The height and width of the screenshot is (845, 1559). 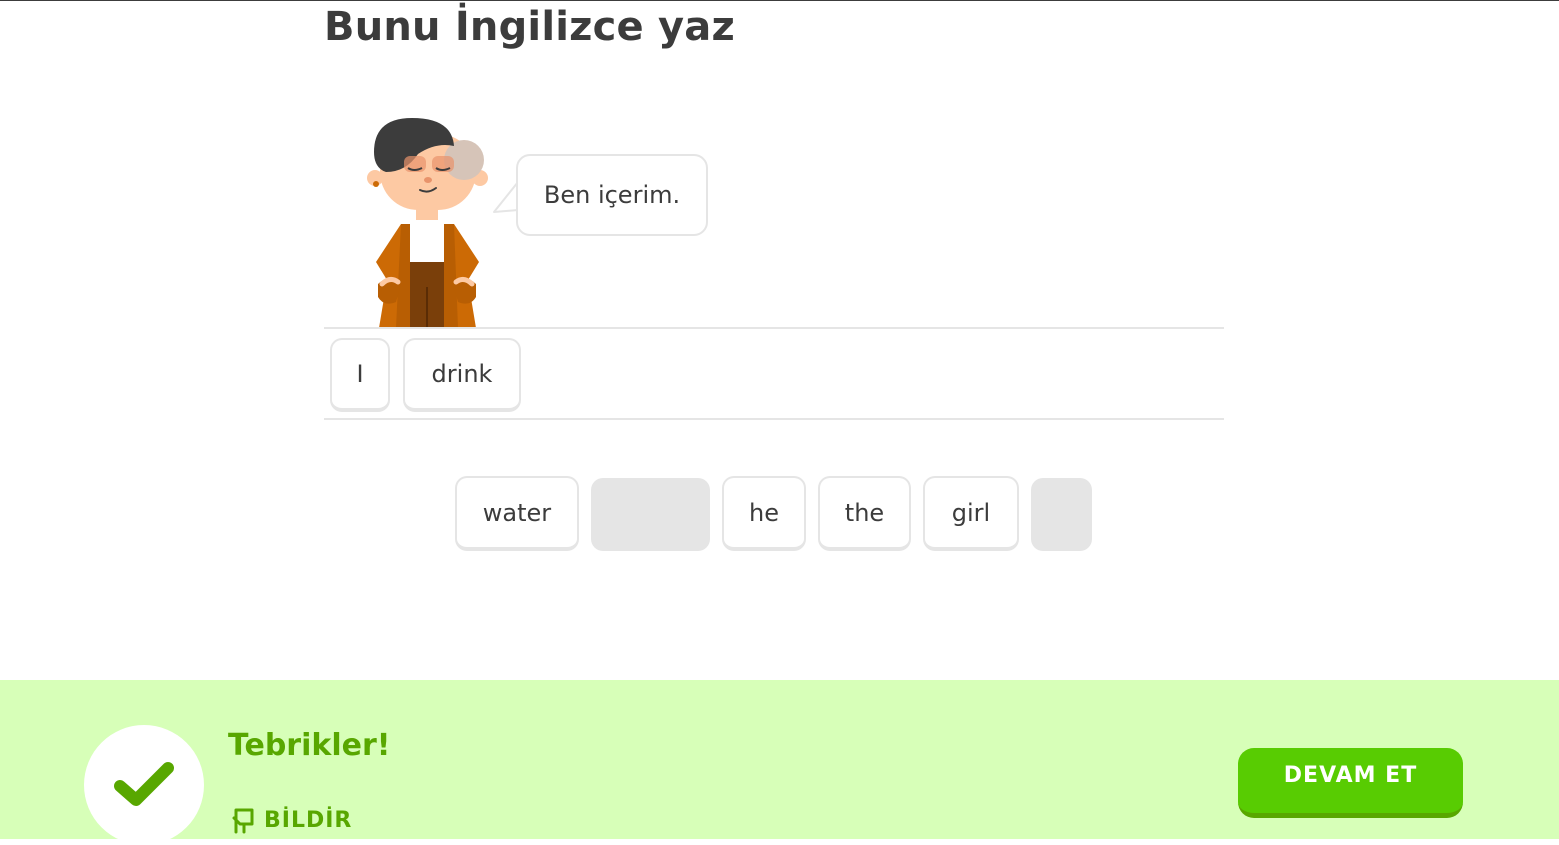 I want to click on answer-tile-label: I, so click(x=360, y=374).